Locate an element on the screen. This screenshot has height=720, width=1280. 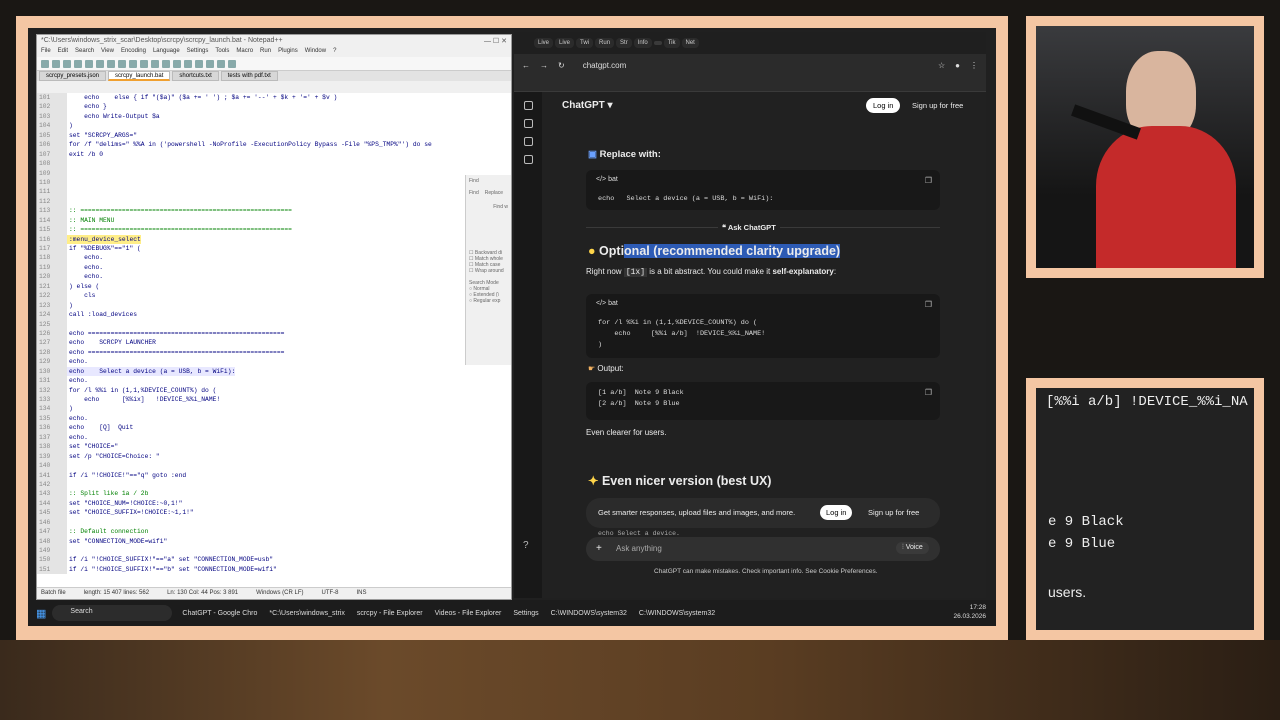
taskbar-item: Settings is located at coordinates (525, 613).